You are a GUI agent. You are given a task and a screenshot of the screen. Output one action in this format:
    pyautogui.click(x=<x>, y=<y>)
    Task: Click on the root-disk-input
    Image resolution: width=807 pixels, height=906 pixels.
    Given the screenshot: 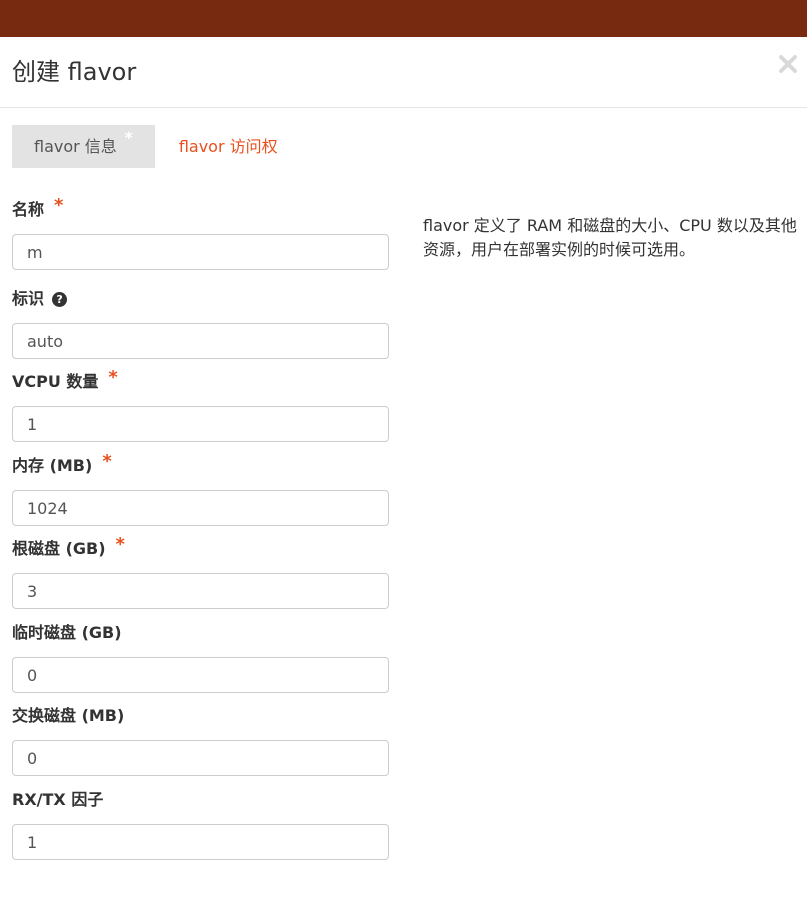 What is the action you would take?
    pyautogui.click(x=200, y=591)
    